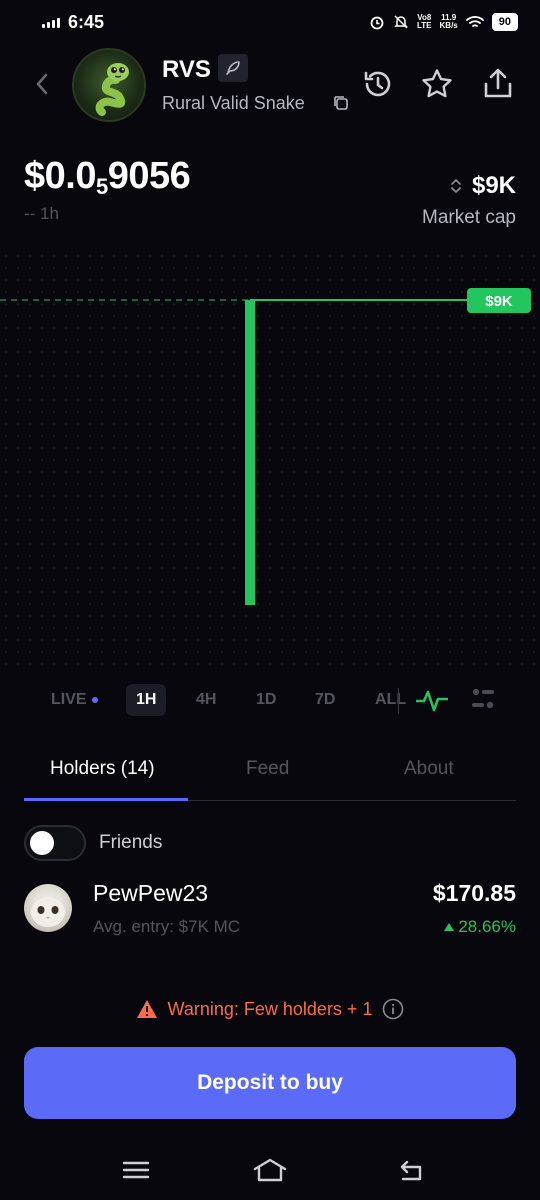 Image resolution: width=540 pixels, height=1200 pixels. I want to click on tab-holders: Holders (14), so click(102, 769).